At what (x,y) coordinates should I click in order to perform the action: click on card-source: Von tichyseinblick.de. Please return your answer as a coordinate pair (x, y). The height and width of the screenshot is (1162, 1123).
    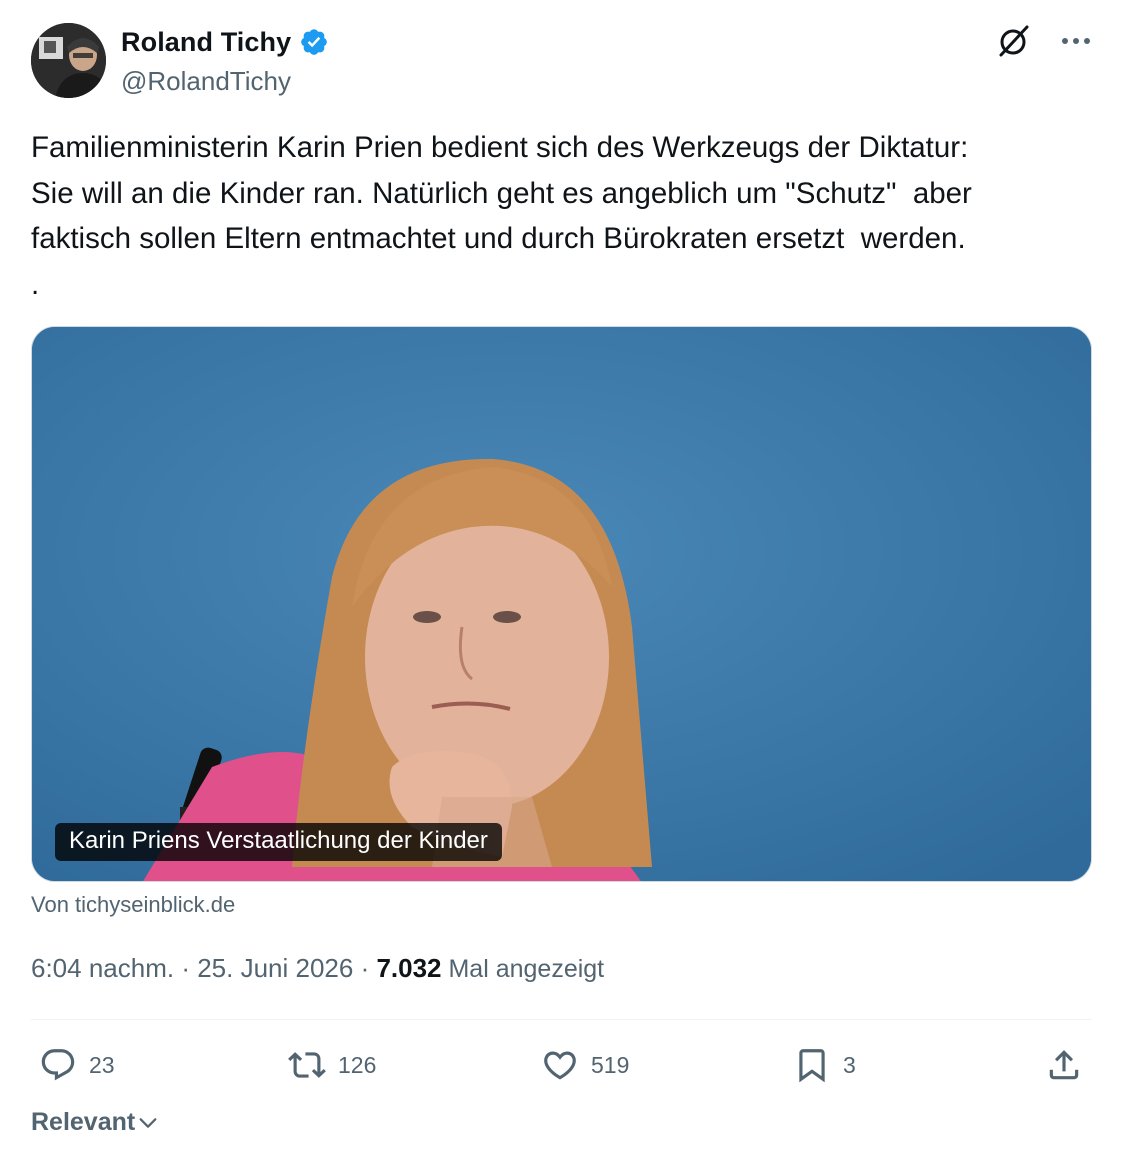
    Looking at the image, I should click on (133, 905).